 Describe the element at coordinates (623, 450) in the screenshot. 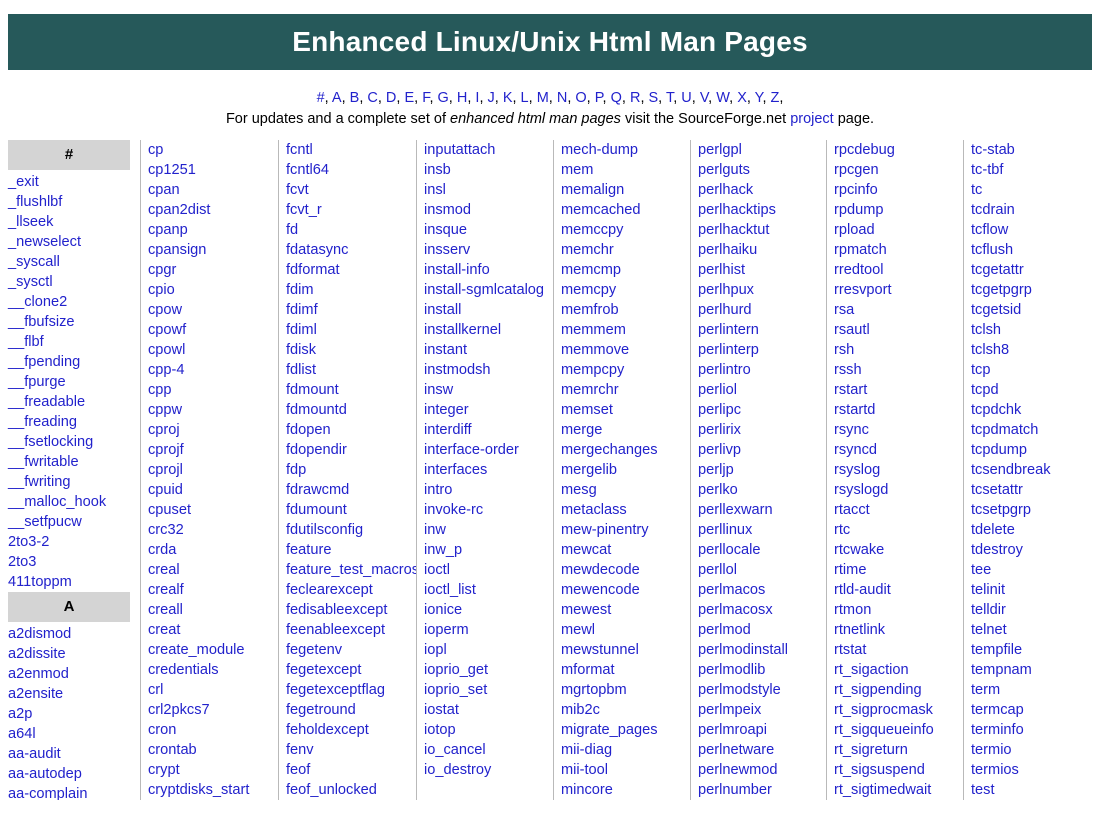

I see `man-page-link: mergechanges` at that location.